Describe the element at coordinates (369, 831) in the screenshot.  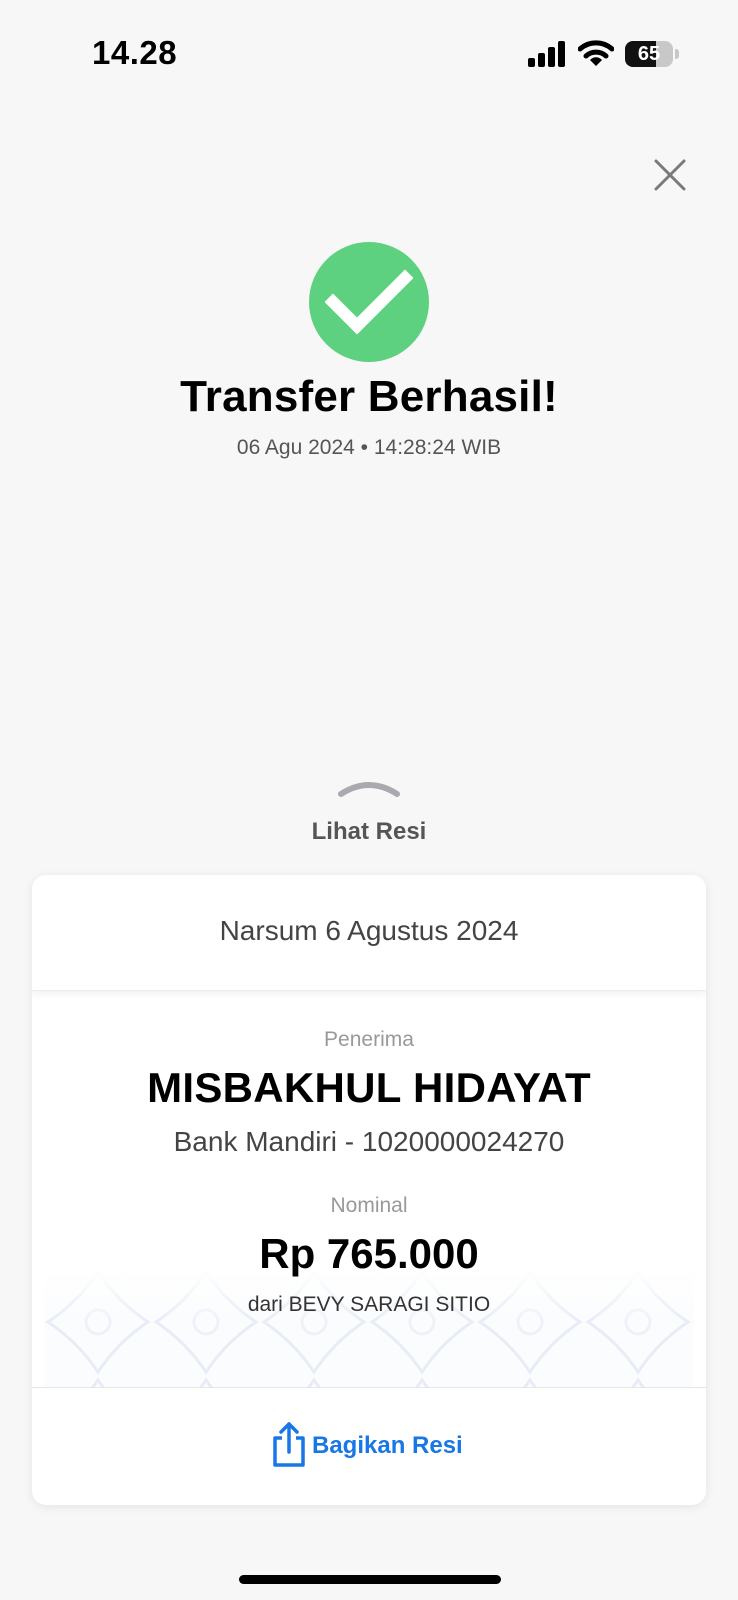
I see `view-receipt-label: Lihat Resi` at that location.